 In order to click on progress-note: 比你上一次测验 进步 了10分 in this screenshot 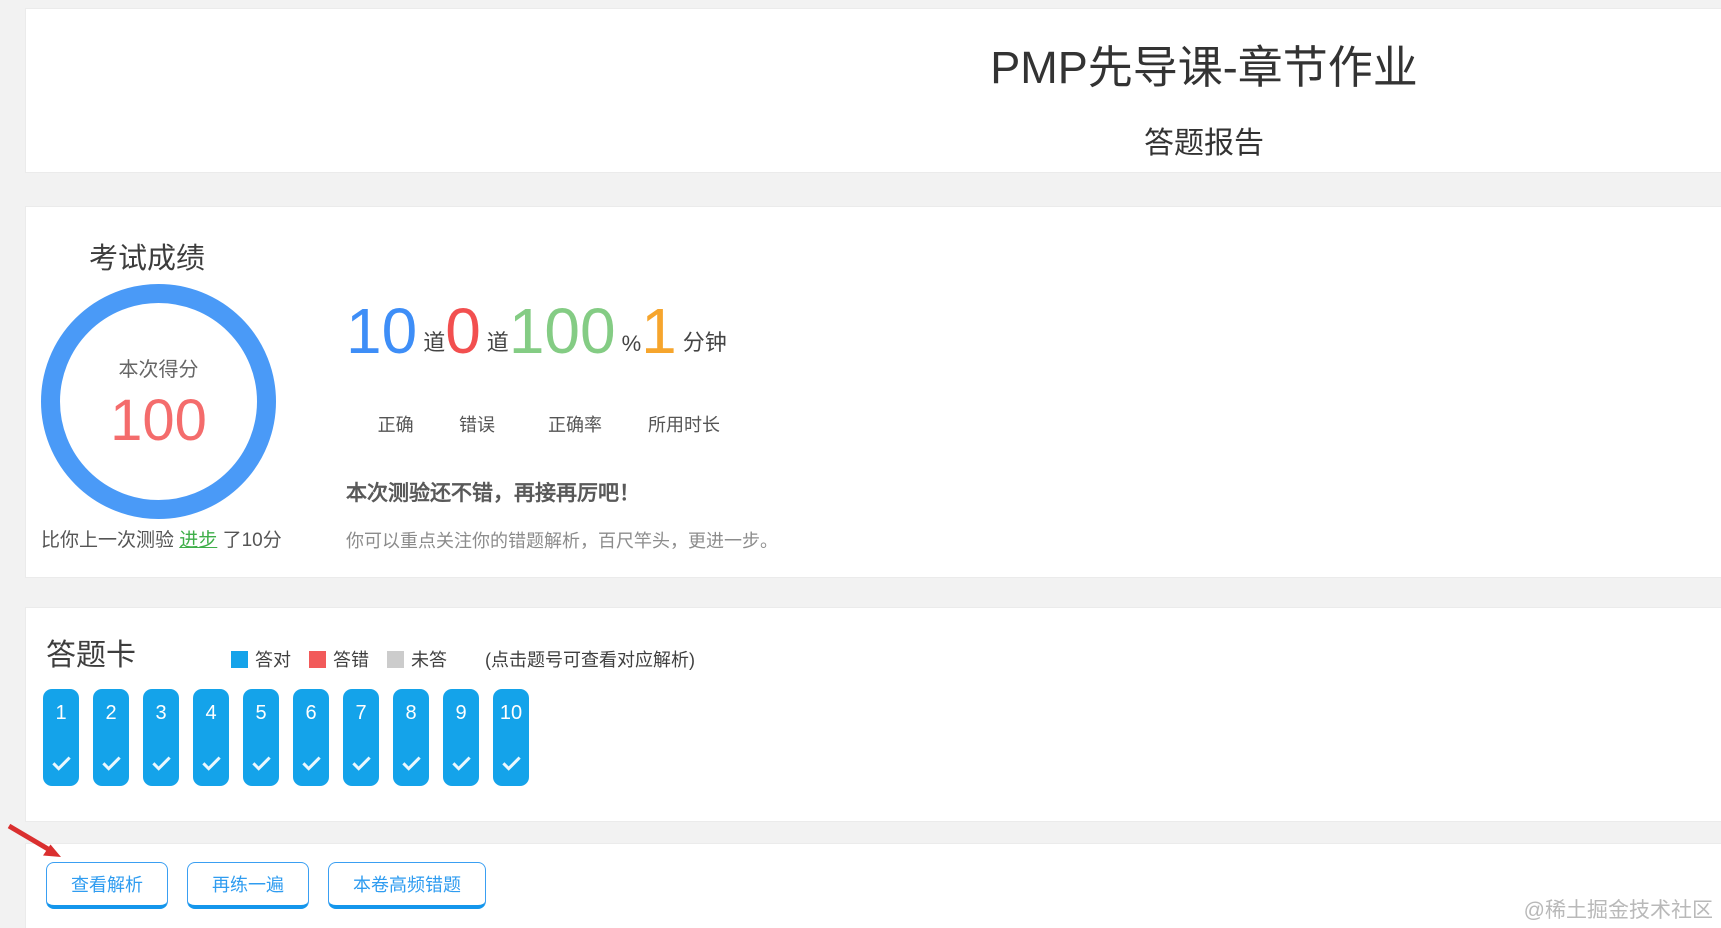, I will do `click(161, 538)`.